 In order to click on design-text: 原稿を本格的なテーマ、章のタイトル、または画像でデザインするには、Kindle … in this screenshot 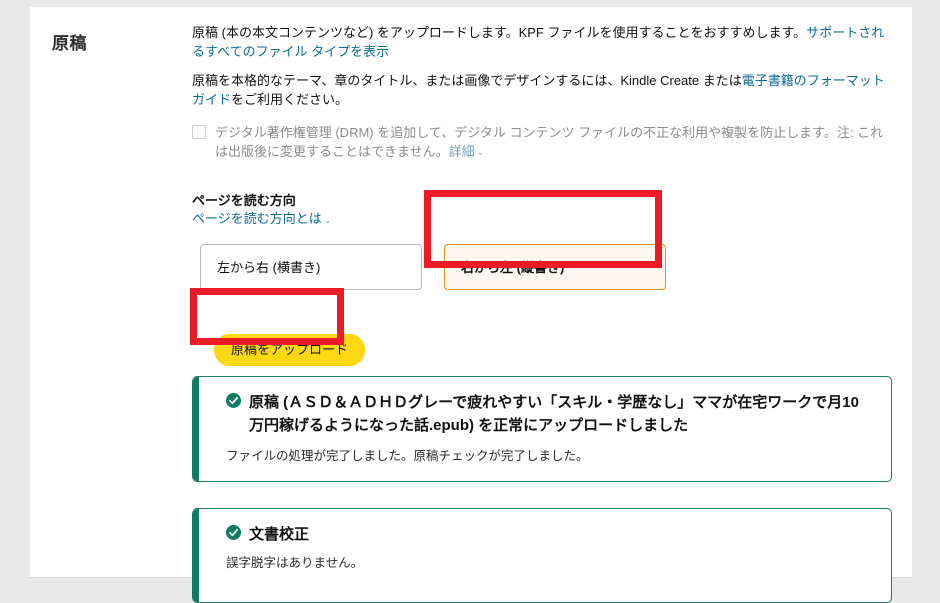, I will do `click(467, 80)`.